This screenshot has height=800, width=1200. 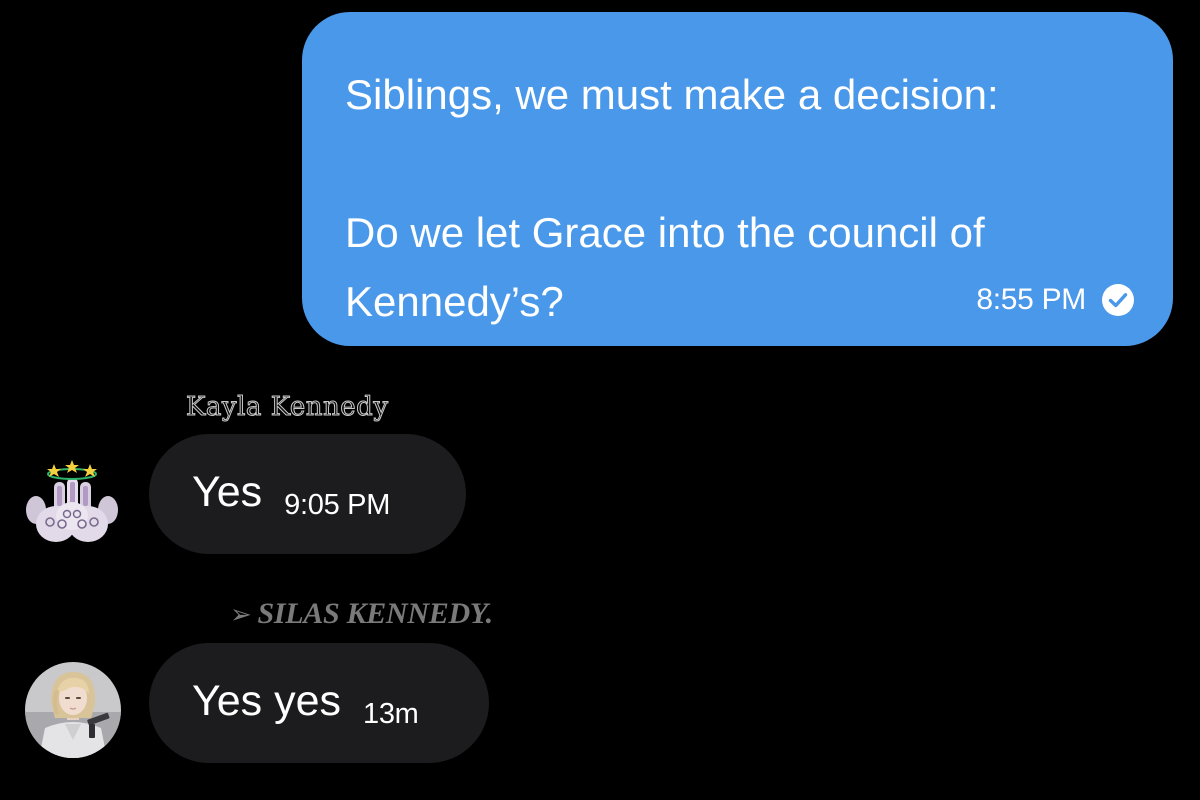 I want to click on avatar-kayla, so click(x=72, y=500).